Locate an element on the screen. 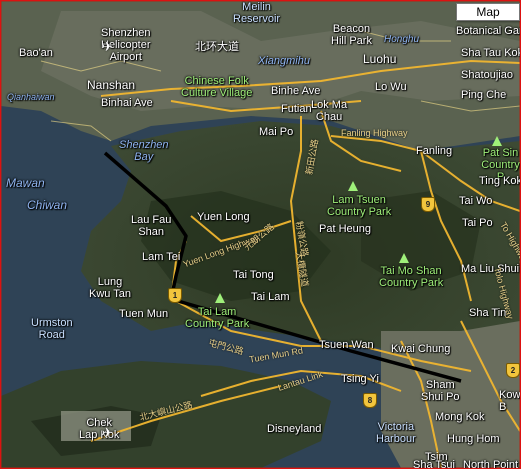  label-binhe-ave: Binhe Ave is located at coordinates (296, 91).